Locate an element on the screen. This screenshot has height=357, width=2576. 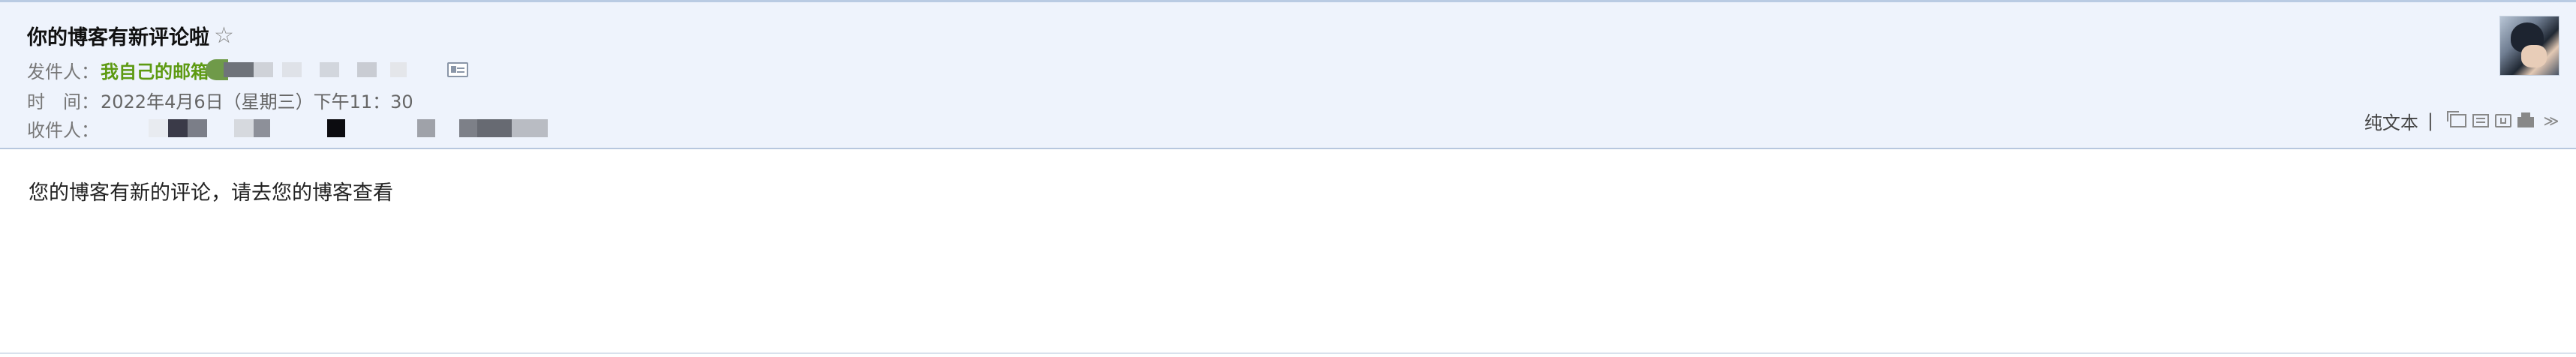
to-row: 收件人： is located at coordinates (293, 128).